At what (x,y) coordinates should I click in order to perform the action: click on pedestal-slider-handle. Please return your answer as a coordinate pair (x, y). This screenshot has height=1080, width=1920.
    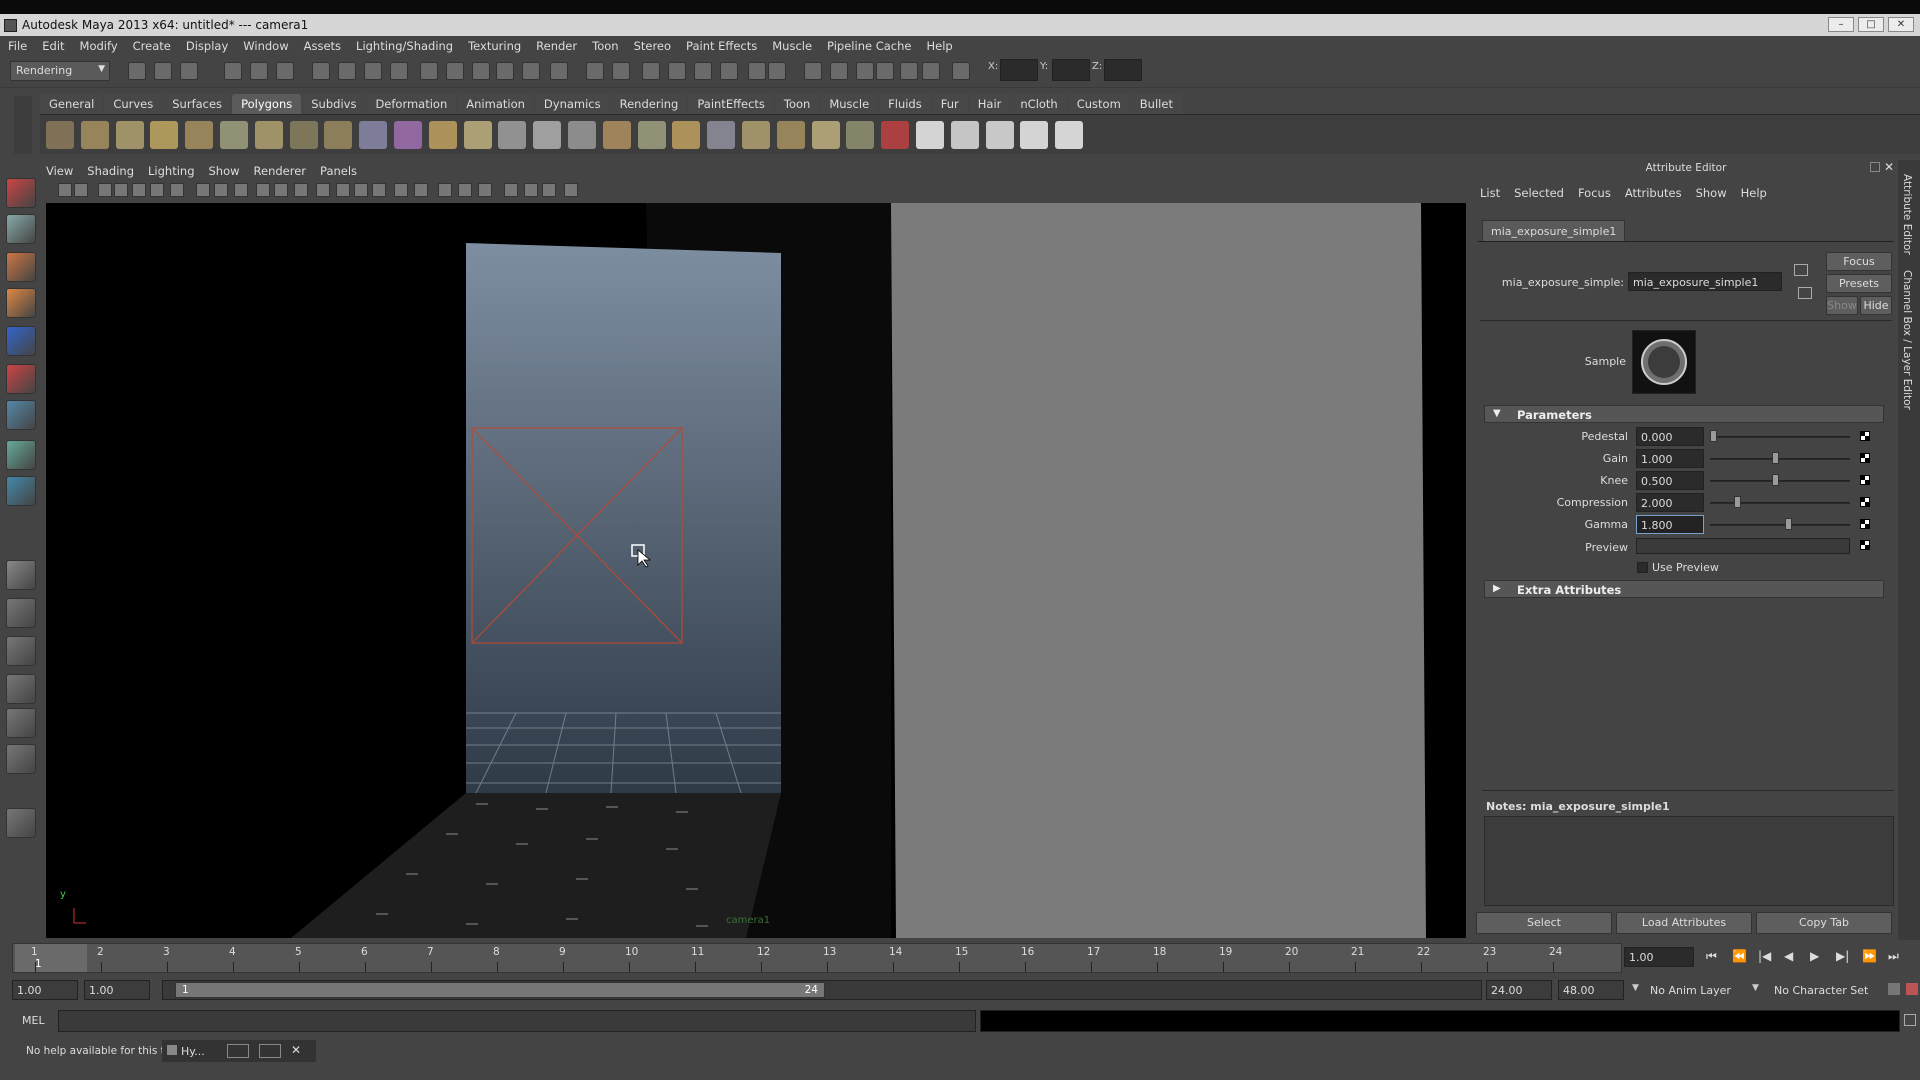
    Looking at the image, I should click on (1713, 436).